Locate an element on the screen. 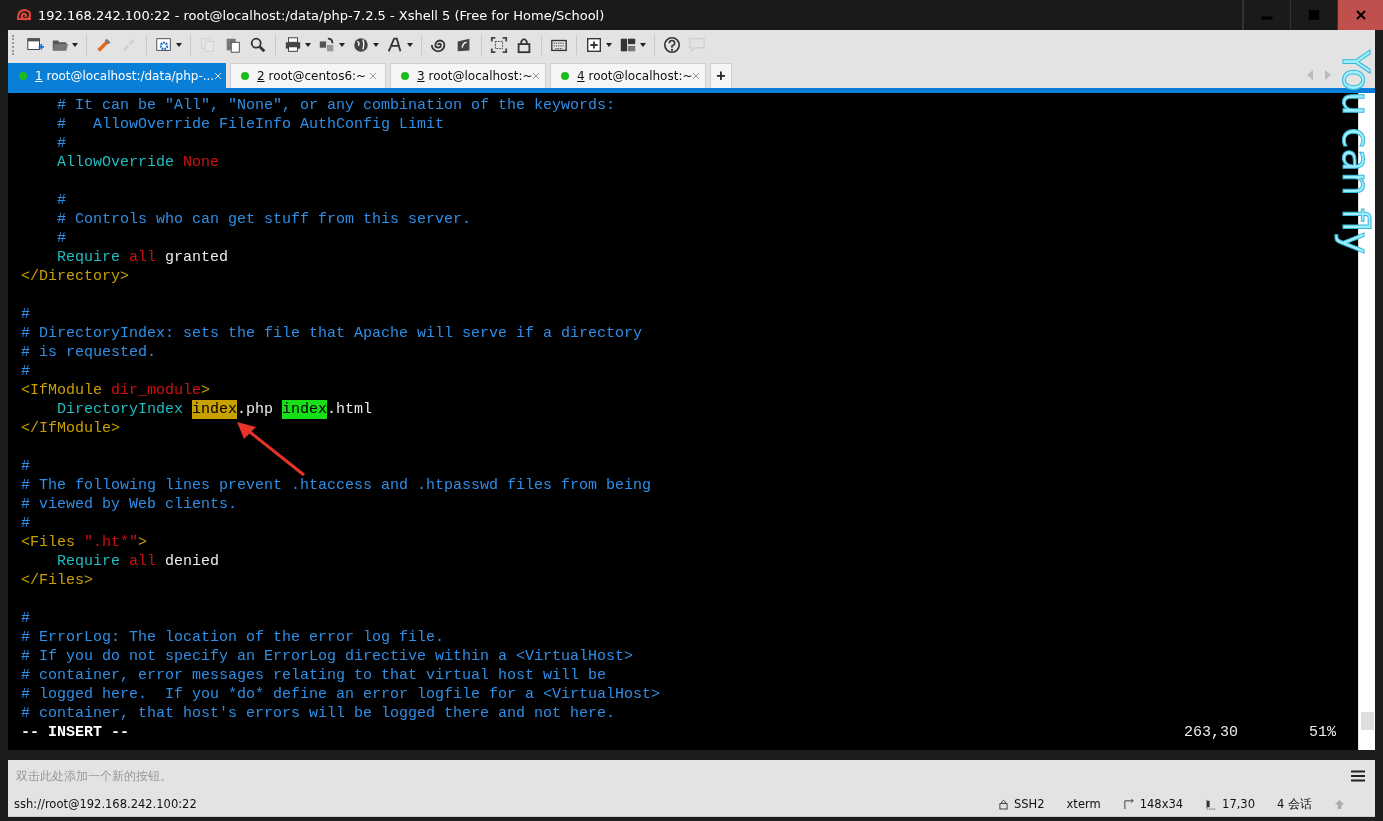 The image size is (1383, 821). protocol-label: SSH2 is located at coordinates (1029, 804).